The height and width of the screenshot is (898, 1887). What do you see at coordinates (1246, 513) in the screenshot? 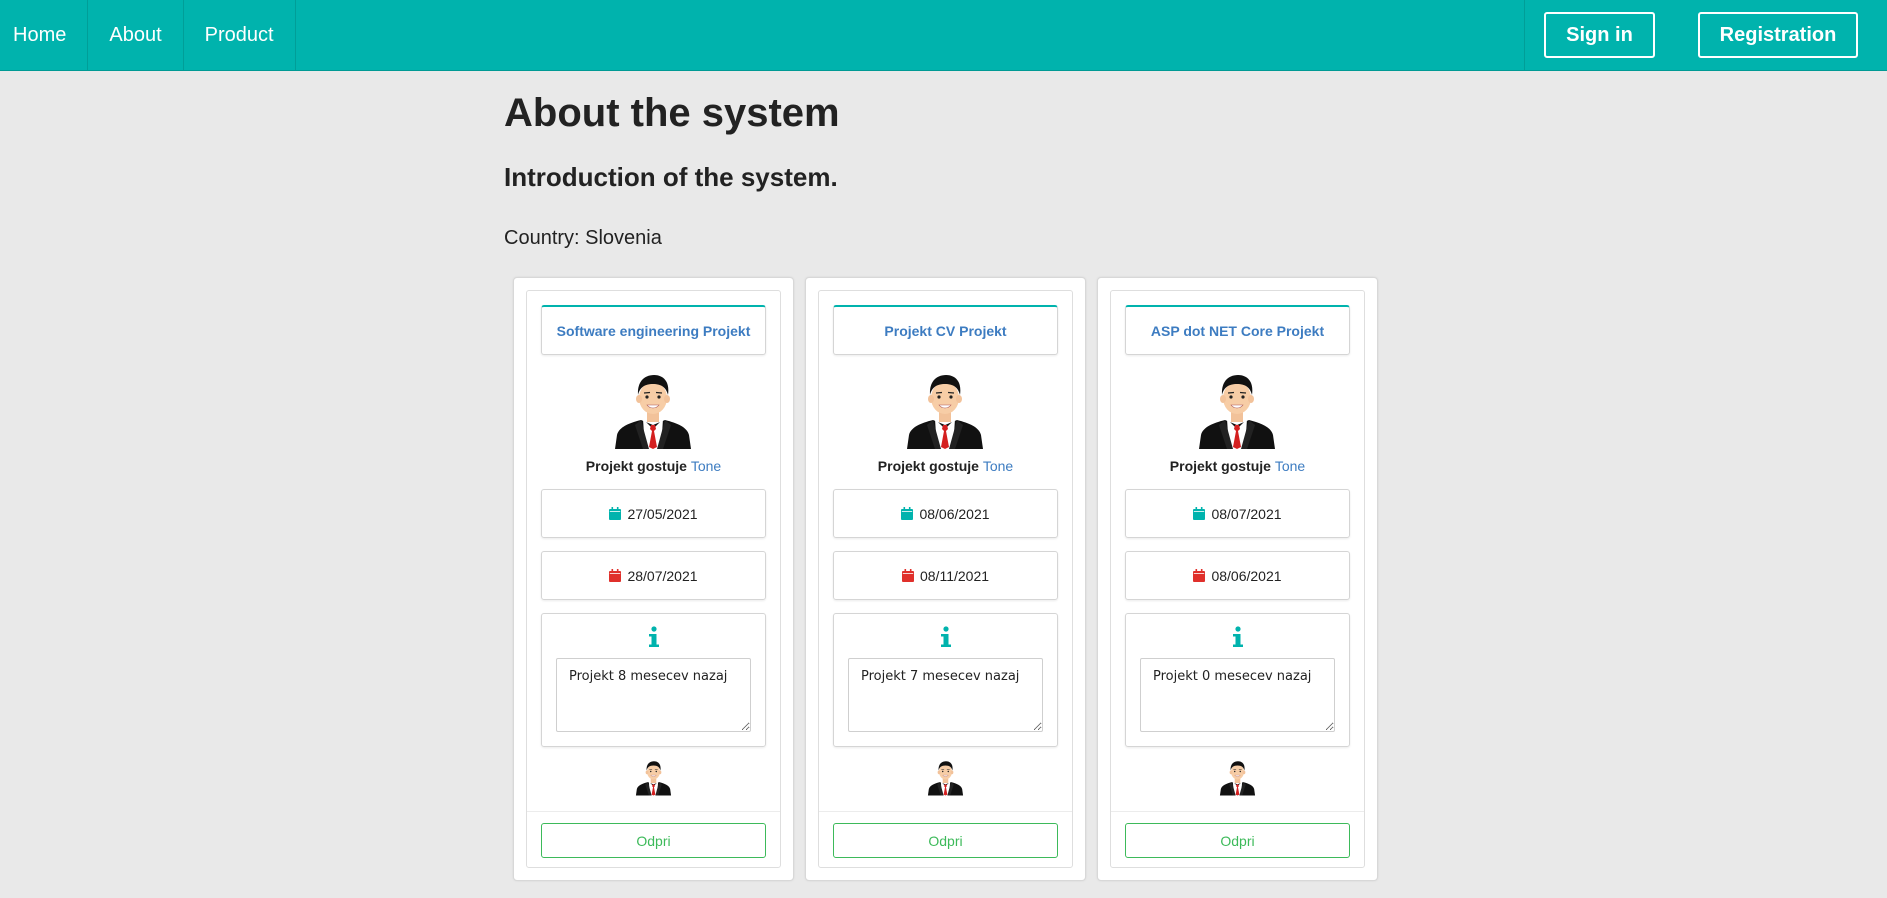
I see `start-date: 08/07/2021` at bounding box center [1246, 513].